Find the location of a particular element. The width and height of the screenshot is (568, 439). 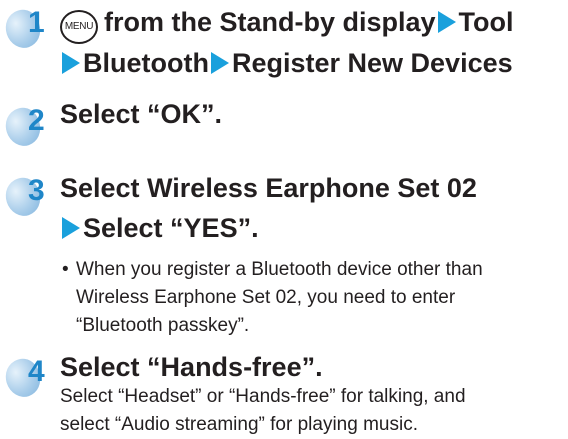

step-1-line-2: Bluetooth Register New Devices is located at coordinates (286, 63).